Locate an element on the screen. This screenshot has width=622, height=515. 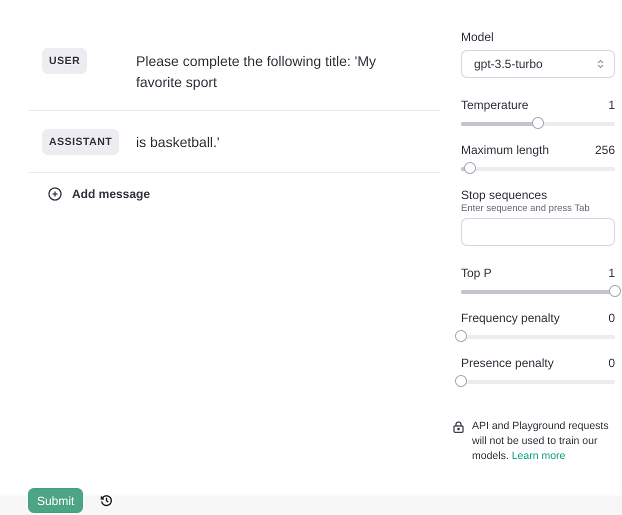
chevron-updown-icon is located at coordinates (600, 64).